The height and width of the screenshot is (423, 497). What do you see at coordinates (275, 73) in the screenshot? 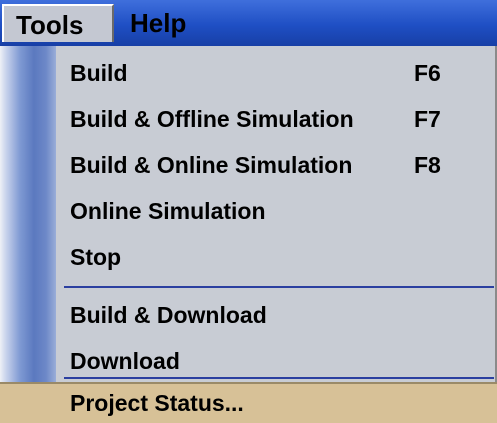
I see `menu-item-build: Build F6` at bounding box center [275, 73].